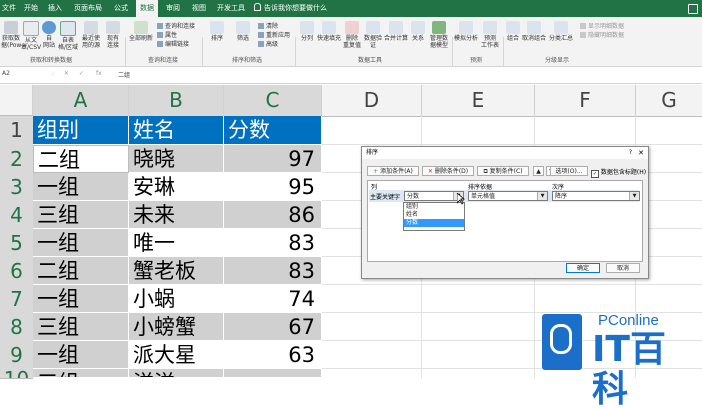 This screenshot has width=702, height=410. Describe the element at coordinates (16, 299) in the screenshot. I see `row-header-7: 7` at that location.